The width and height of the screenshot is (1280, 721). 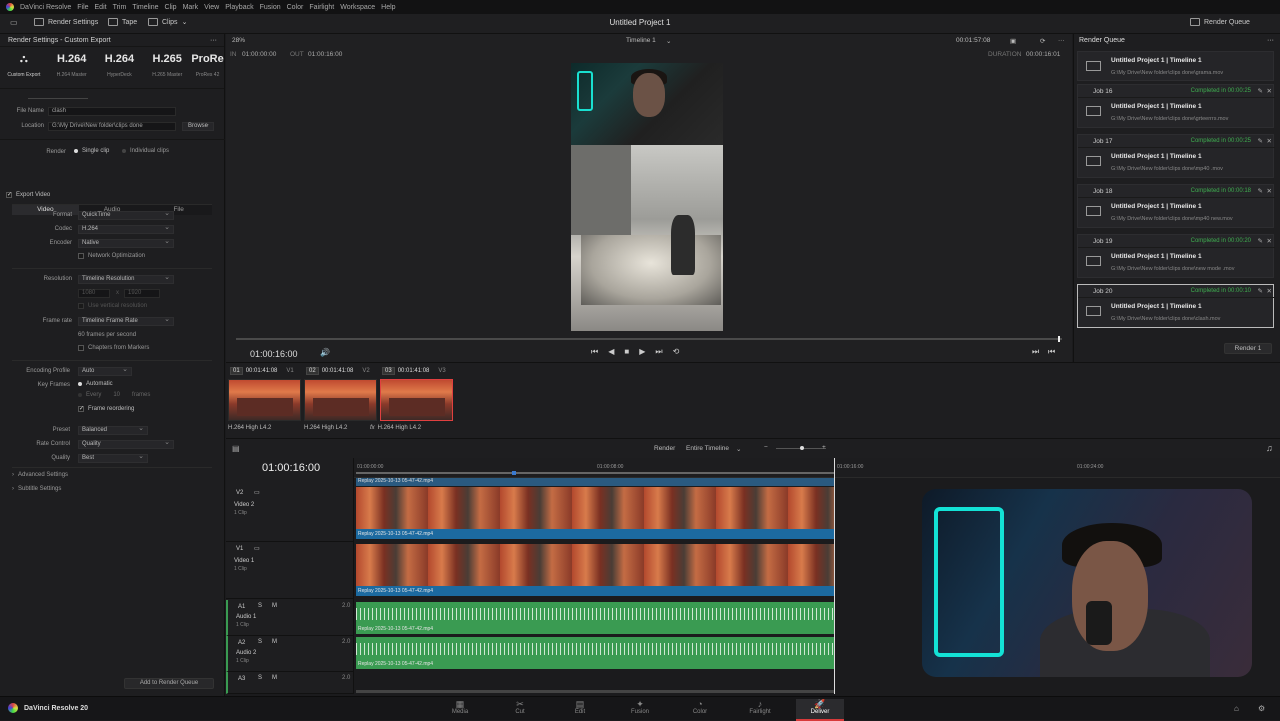 What do you see at coordinates (707, 448) in the screenshot?
I see `render-range-dropdown: Entire Timeline` at bounding box center [707, 448].